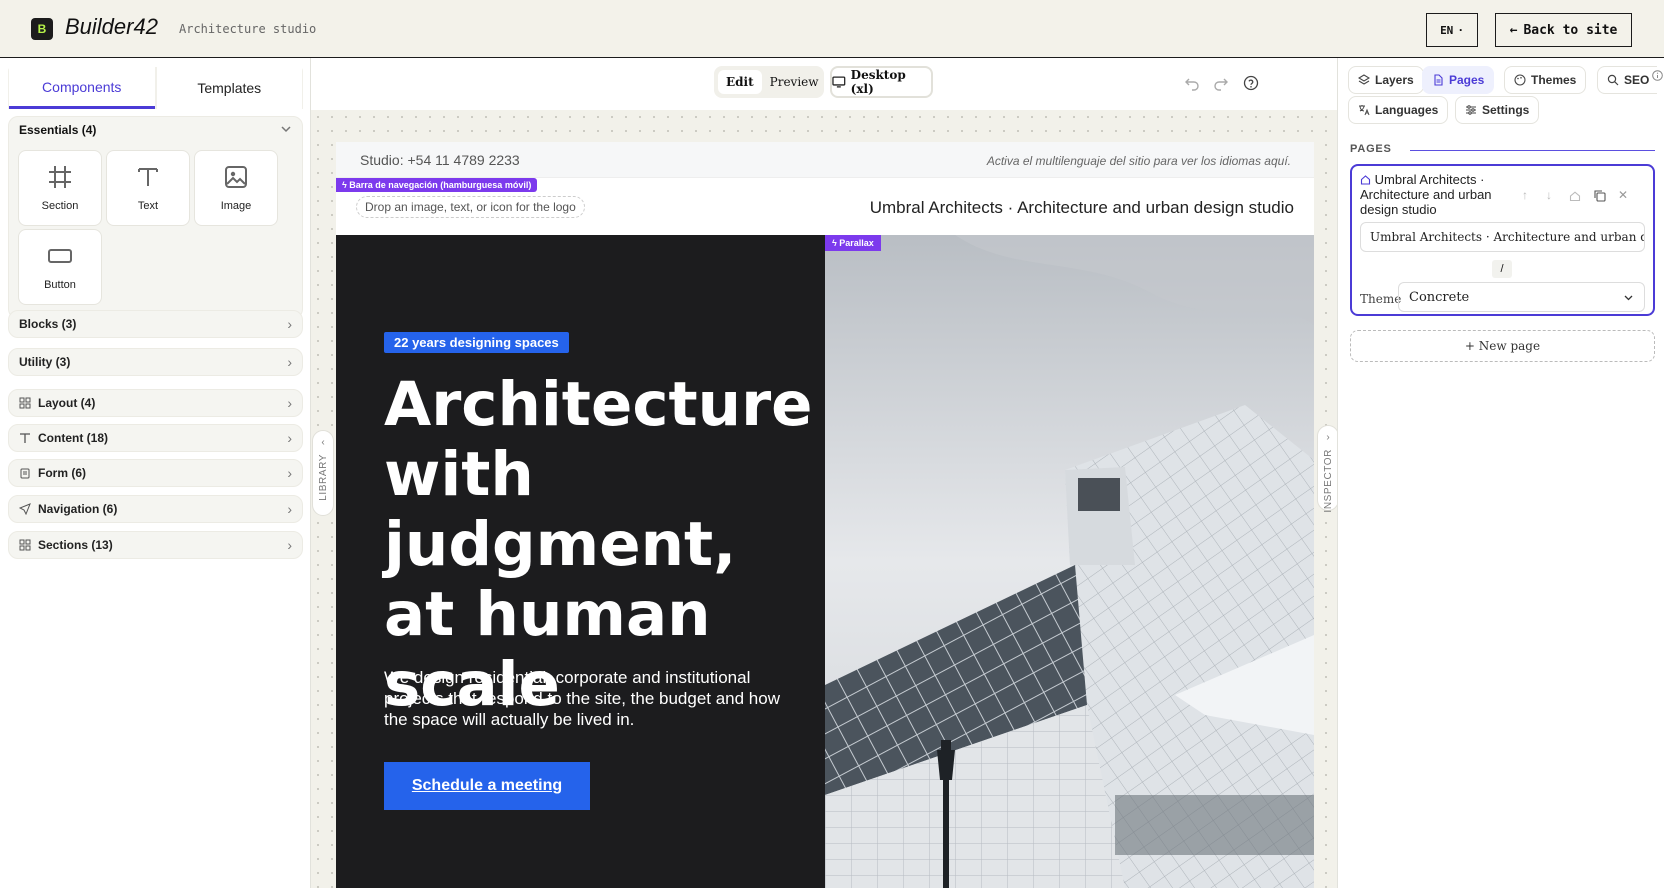 The image size is (1664, 888). Describe the element at coordinates (25, 473) in the screenshot. I see `clipboard-icon` at that location.